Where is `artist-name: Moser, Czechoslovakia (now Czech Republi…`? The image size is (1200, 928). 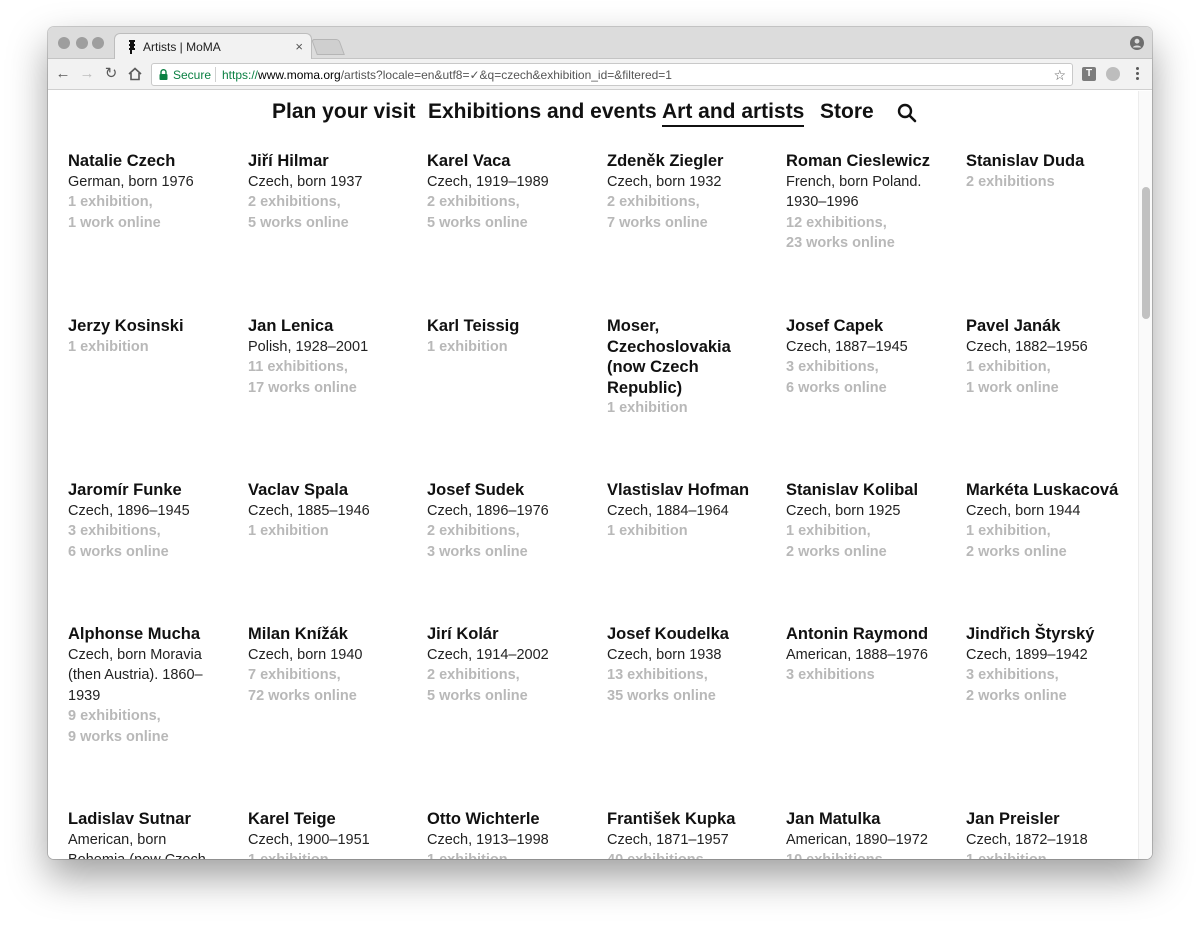
artist-name: Moser, Czechoslovakia (now Czech Republi… is located at coordinates (677, 357).